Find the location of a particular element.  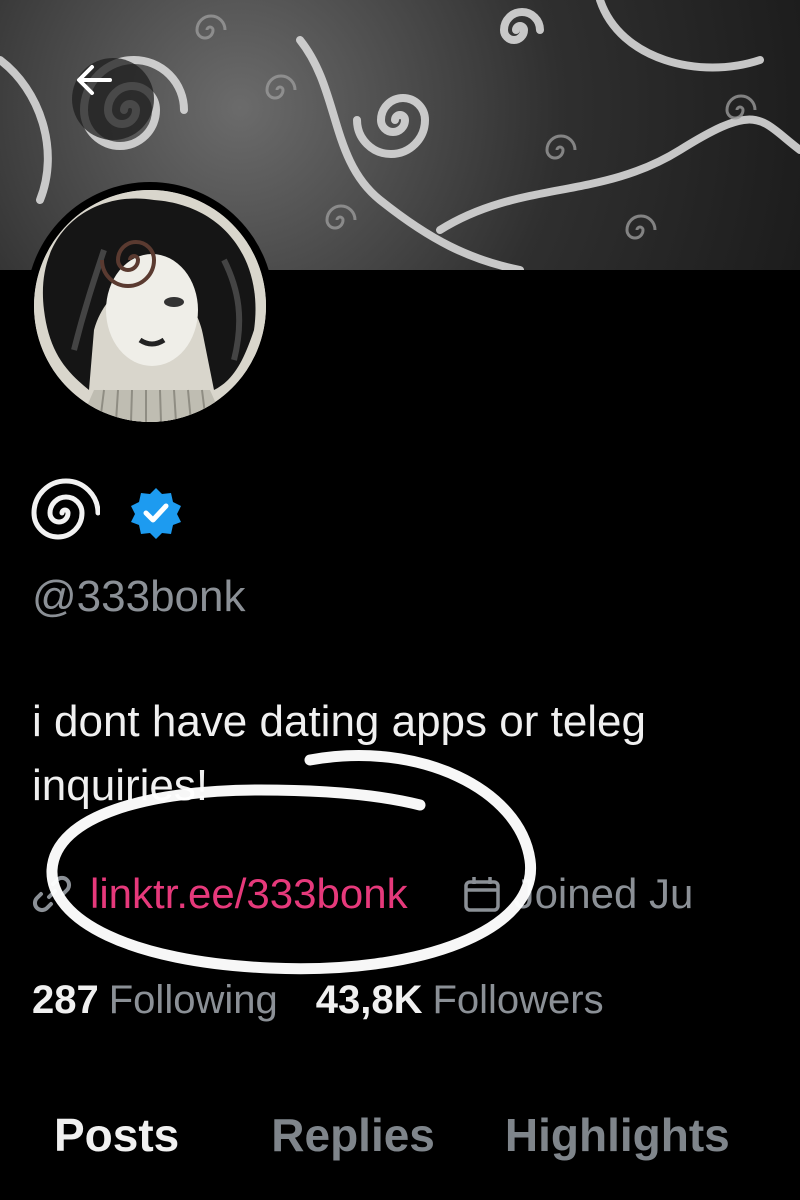

followers-stat: 43,8K Followers is located at coordinates (460, 1000).